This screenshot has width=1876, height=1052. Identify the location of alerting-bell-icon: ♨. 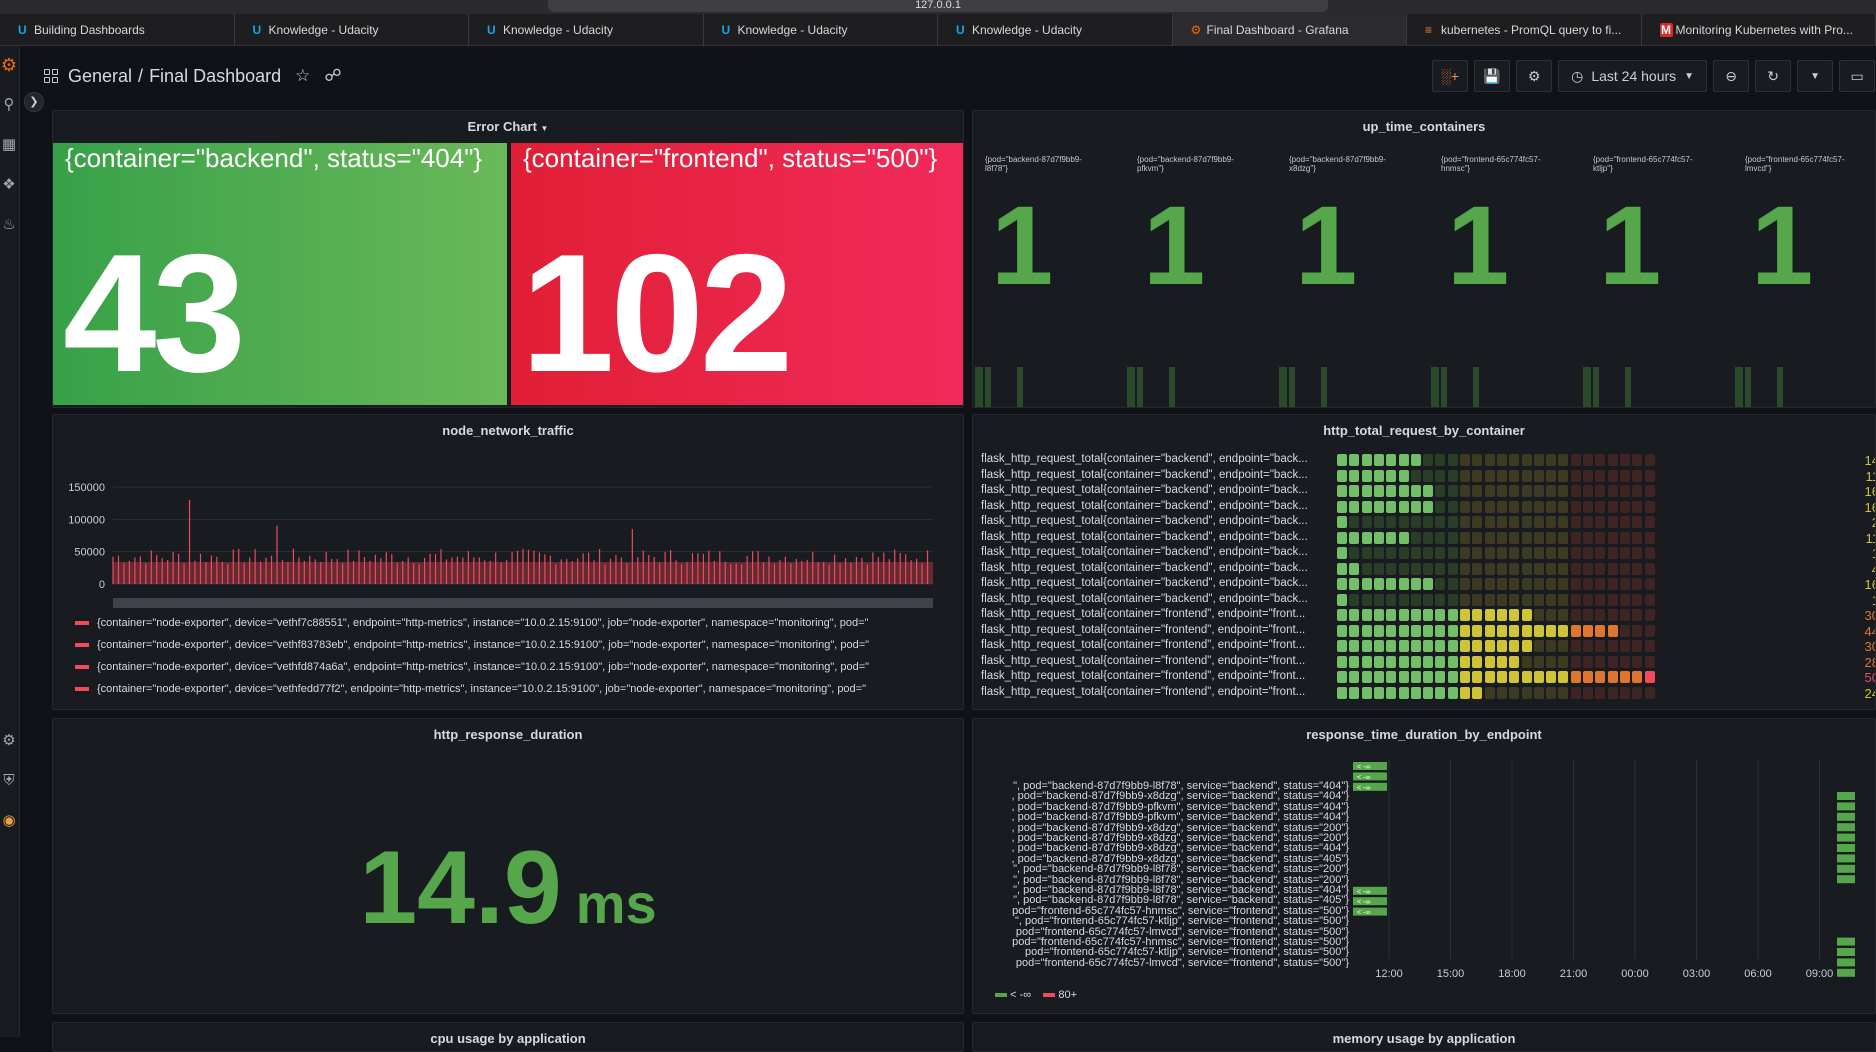
(9, 225).